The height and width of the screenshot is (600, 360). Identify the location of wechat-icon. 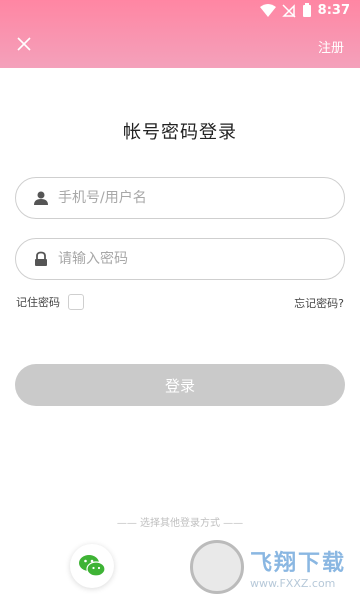
(92, 566).